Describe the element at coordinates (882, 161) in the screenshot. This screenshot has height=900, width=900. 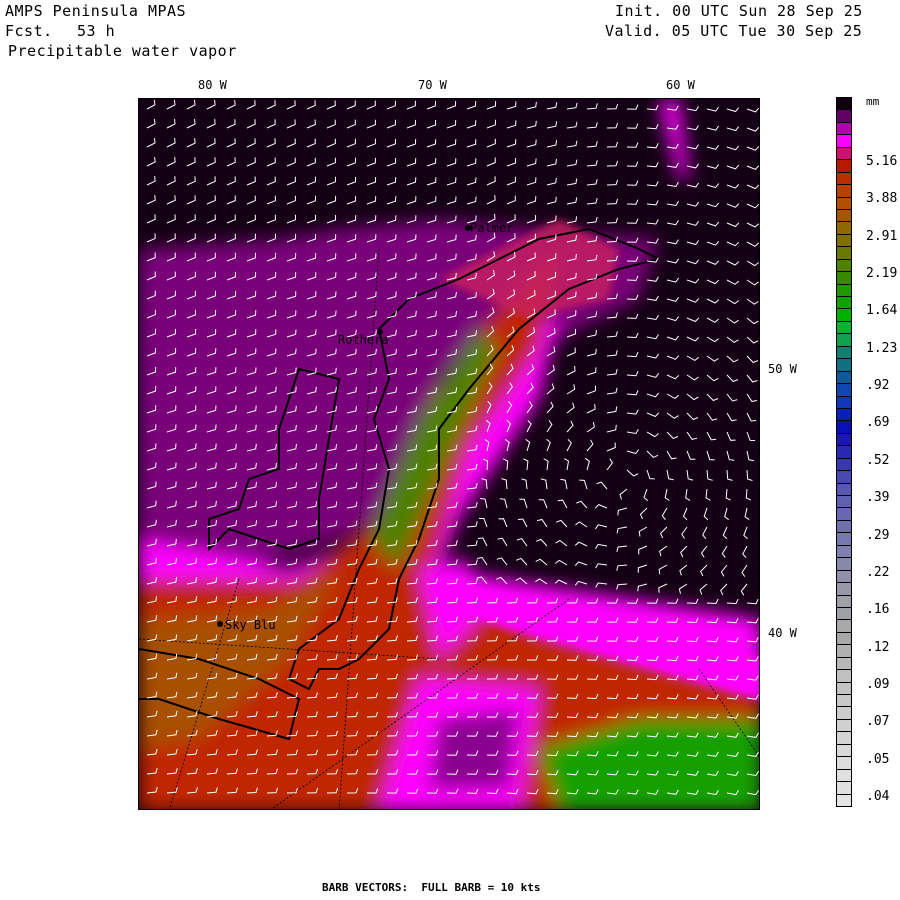
I see `colorbar-label: 5.16` at that location.